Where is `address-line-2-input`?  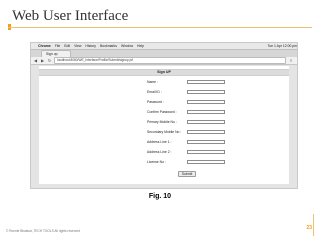 address-line-2-input is located at coordinates (206, 151).